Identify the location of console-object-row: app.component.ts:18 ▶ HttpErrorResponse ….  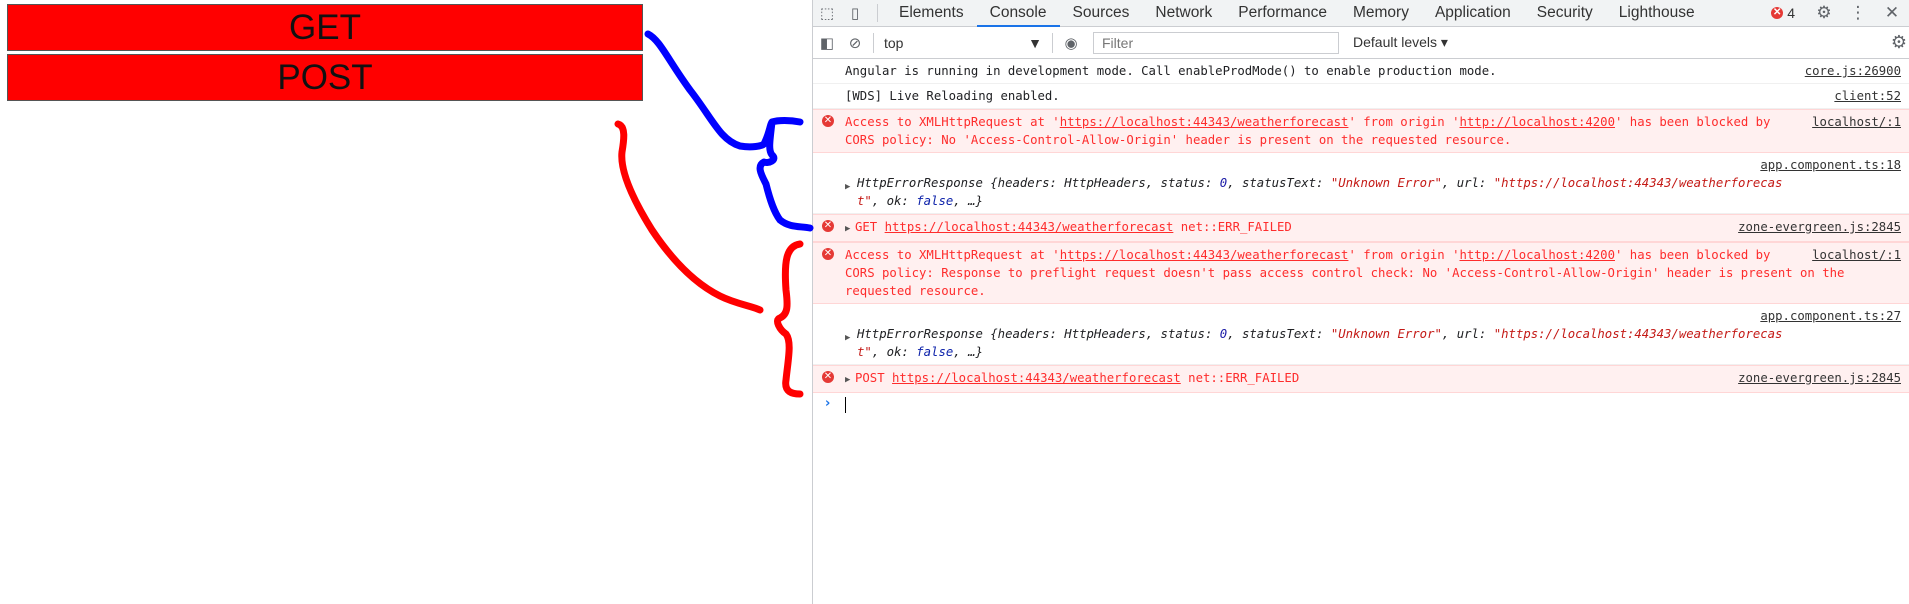
(1361, 183).